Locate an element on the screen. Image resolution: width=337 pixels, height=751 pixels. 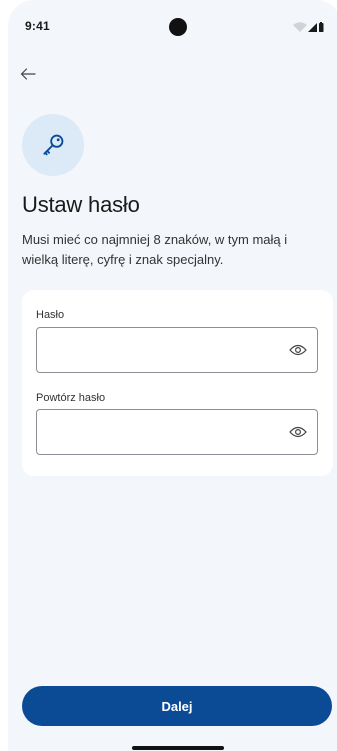
back-button is located at coordinates (28, 74).